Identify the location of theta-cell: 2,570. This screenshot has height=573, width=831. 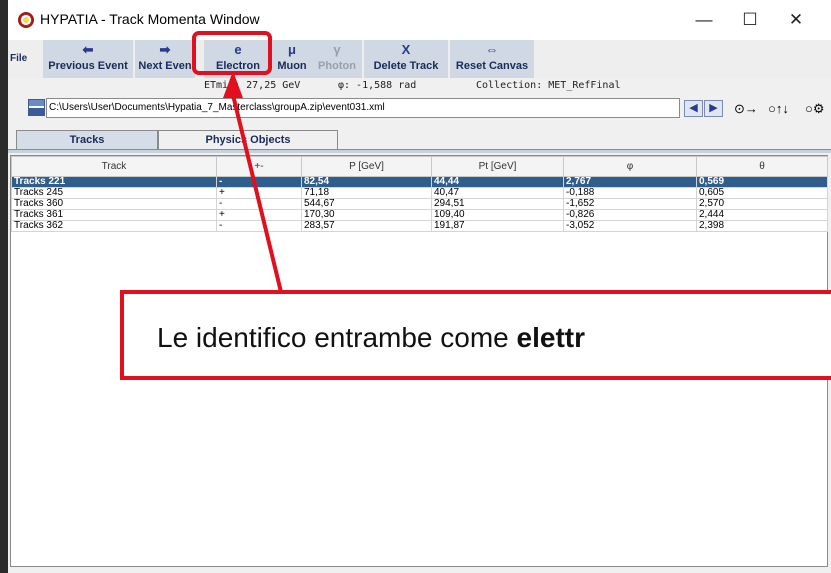
(762, 204).